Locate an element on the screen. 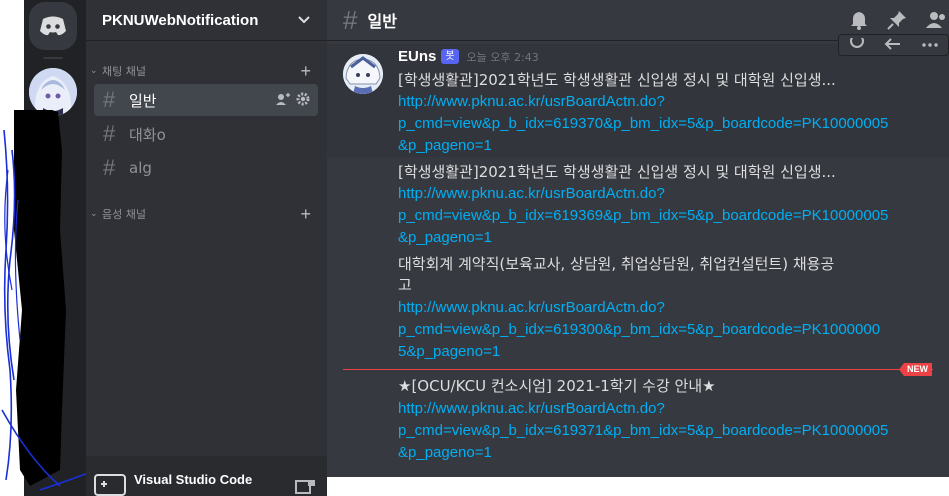  bot-badge: 봇 is located at coordinates (450, 56).